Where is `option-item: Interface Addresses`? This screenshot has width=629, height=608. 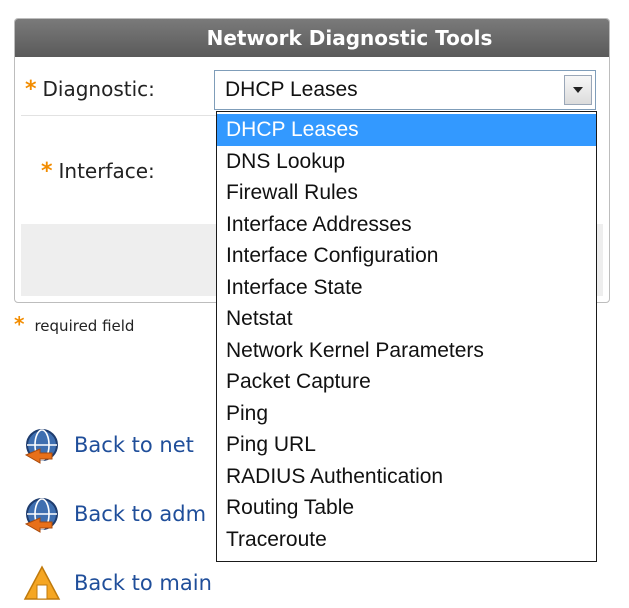 option-item: Interface Addresses is located at coordinates (406, 225).